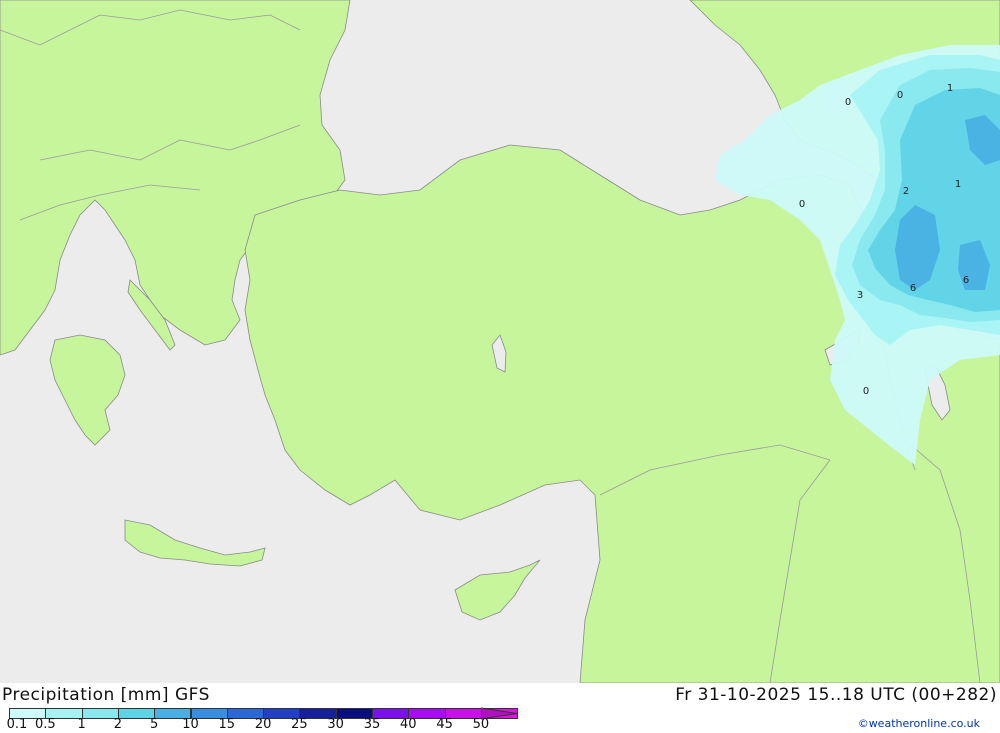 The height and width of the screenshot is (733, 1000). Describe the element at coordinates (190, 724) in the screenshot. I see `scale-tick-label: 10` at that location.